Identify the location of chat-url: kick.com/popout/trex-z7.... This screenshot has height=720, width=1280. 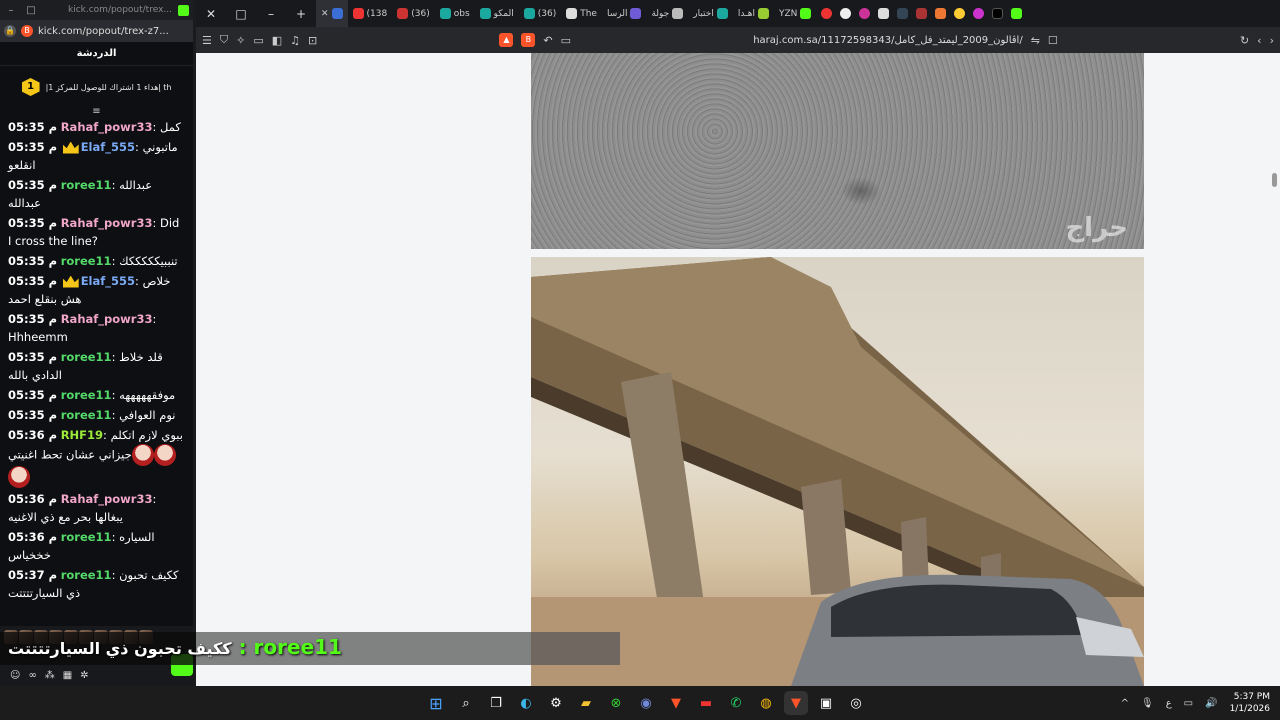
(113, 31).